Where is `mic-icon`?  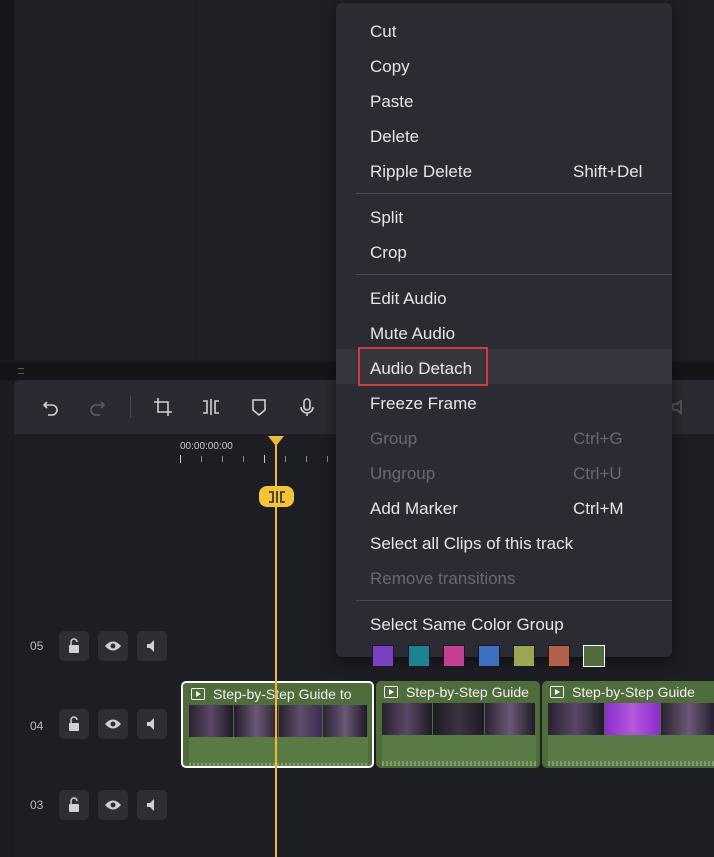
mic-icon is located at coordinates (307, 407).